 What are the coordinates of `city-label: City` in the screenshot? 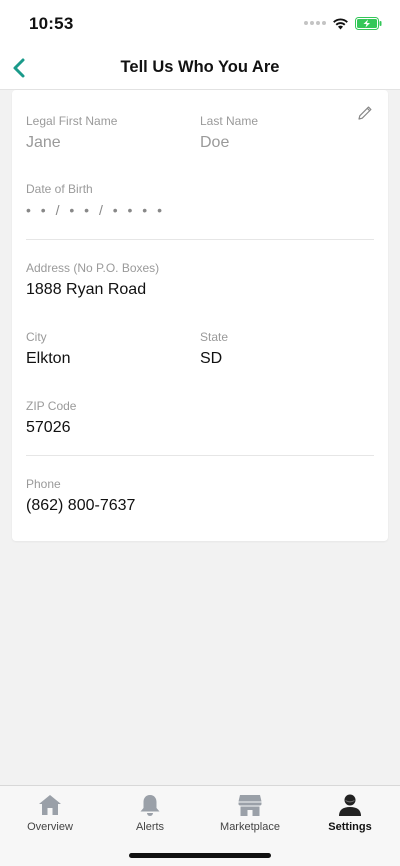 It's located at (36, 337).